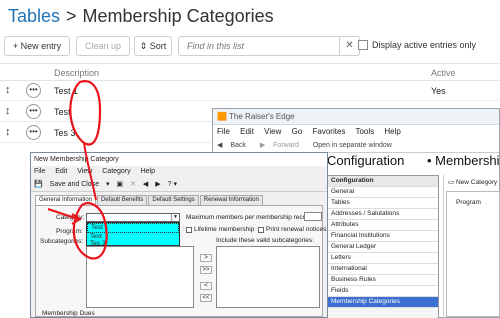  What do you see at coordinates (282, 145) in the screenshot?
I see `forward-button: ▶ Forward` at bounding box center [282, 145].